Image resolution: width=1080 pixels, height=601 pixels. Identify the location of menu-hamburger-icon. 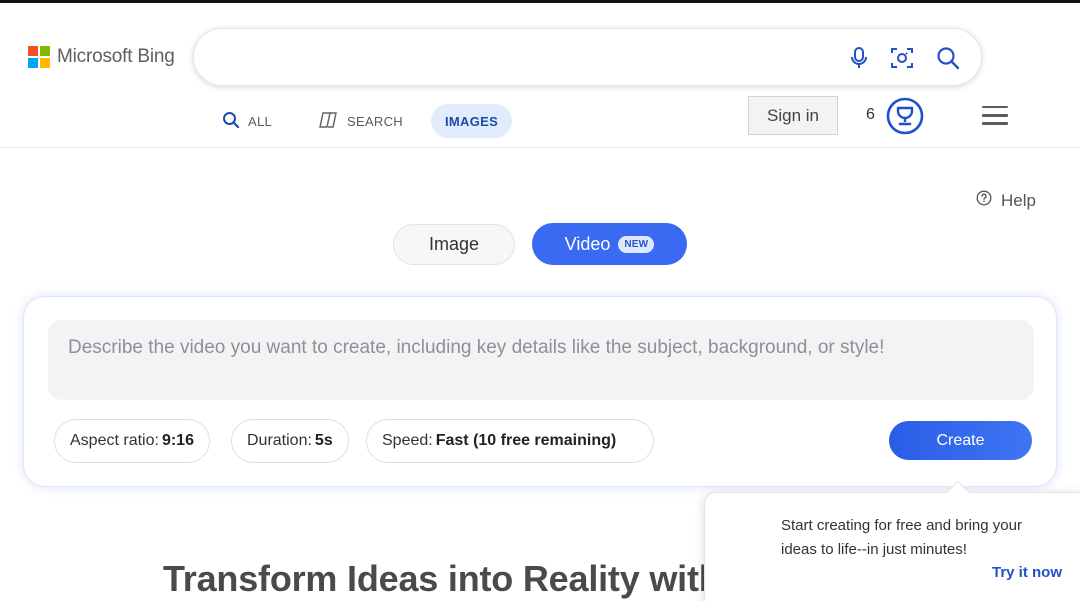
(995, 116).